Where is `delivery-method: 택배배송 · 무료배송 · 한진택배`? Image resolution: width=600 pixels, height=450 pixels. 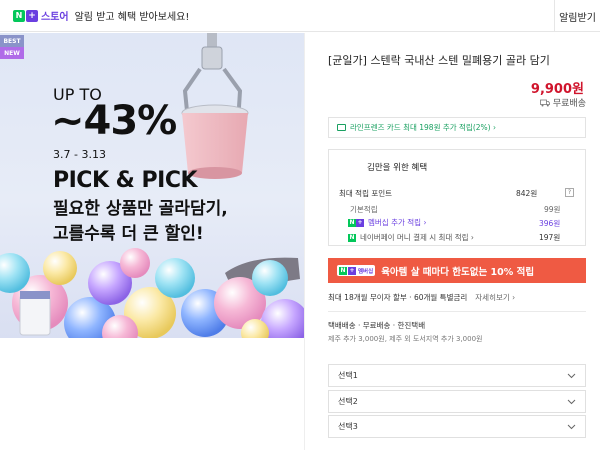
delivery-method: 택배배송 · 무료배송 · 한진택배 is located at coordinates (377, 325).